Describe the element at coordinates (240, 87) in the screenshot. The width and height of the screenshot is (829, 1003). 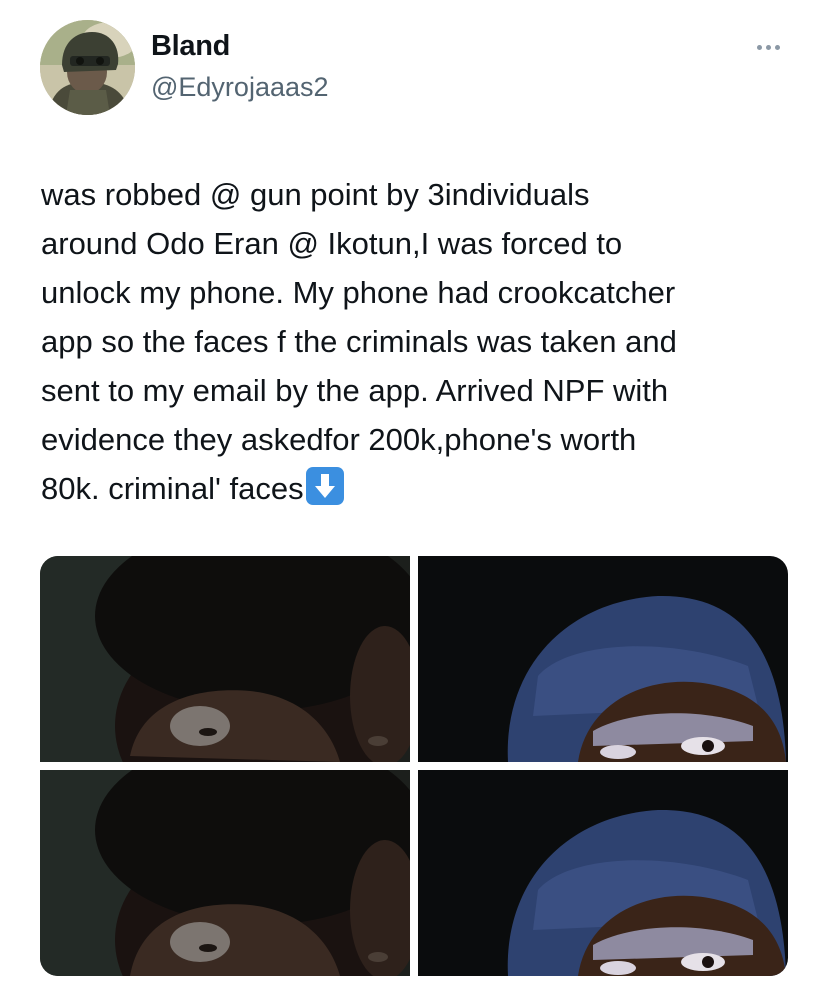
I see `author-handle: @Edyrojaaas2` at that location.